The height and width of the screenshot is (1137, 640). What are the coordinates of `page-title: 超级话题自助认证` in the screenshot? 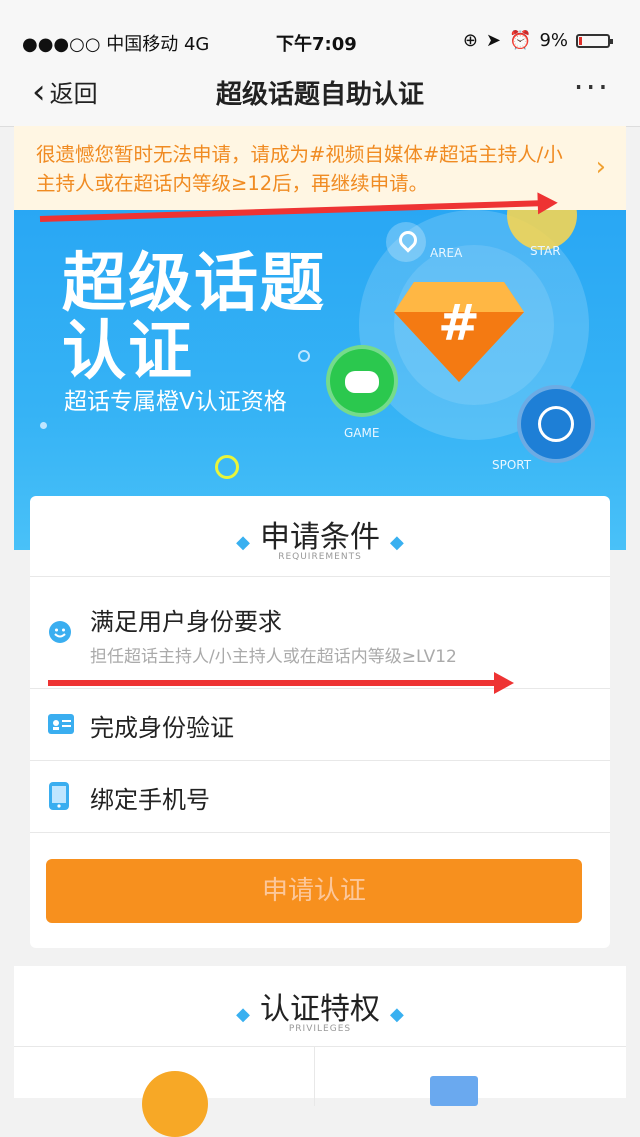 It's located at (319, 95).